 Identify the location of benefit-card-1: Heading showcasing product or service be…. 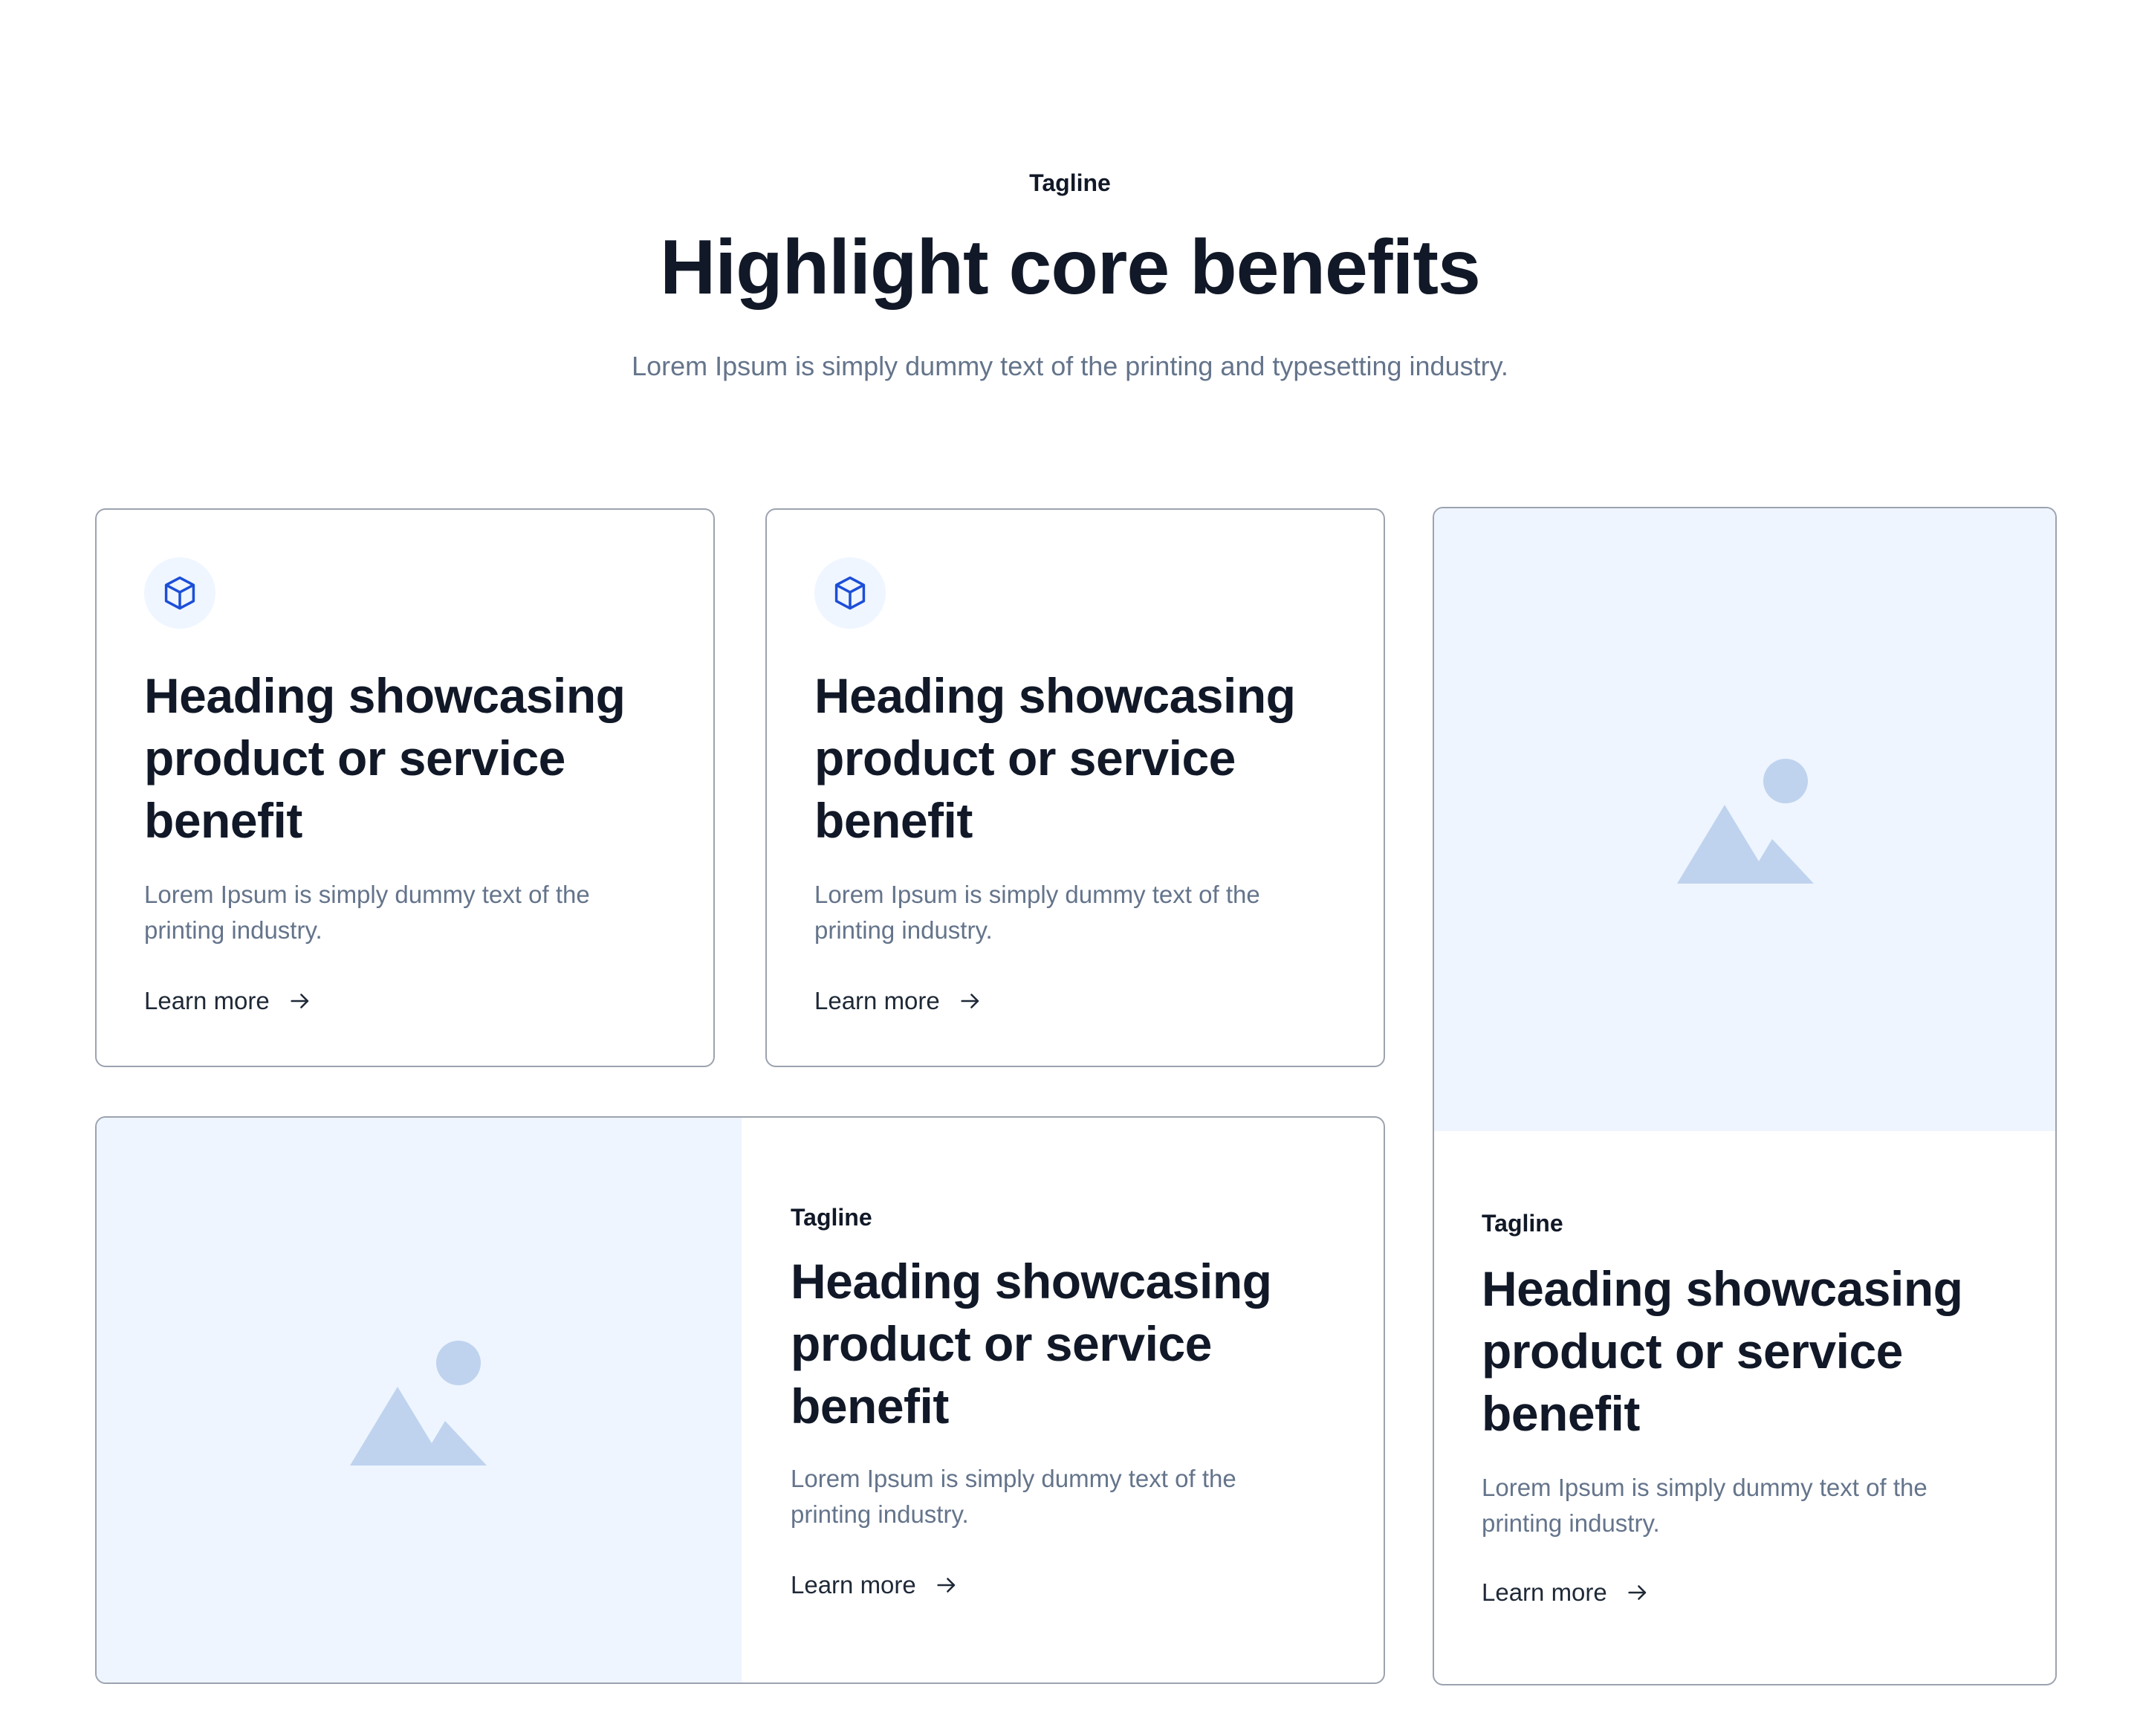
(405, 787).